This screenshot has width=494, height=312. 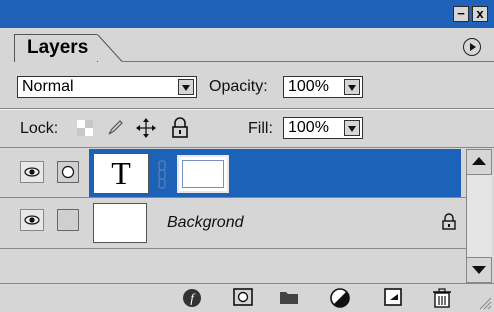 What do you see at coordinates (247, 109) in the screenshot?
I see `divider-highlight` at bounding box center [247, 109].